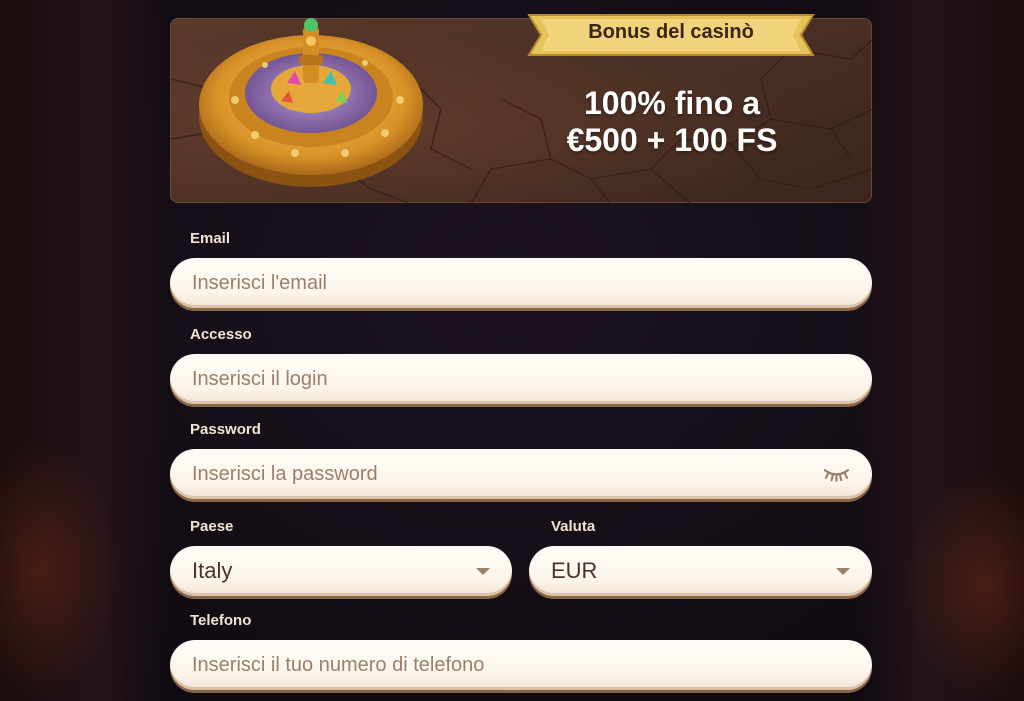 This screenshot has height=701, width=1024. Describe the element at coordinates (836, 474) in the screenshot. I see `eye-closed-icon` at that location.